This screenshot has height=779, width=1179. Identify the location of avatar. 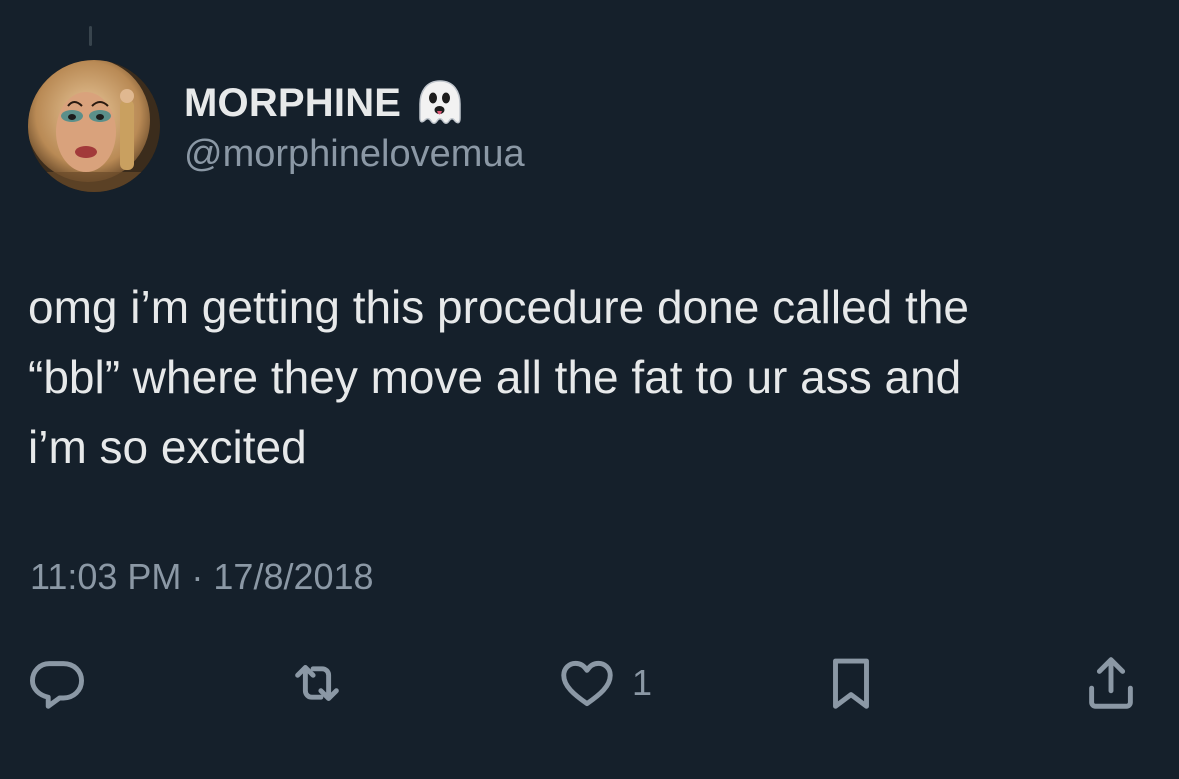
(94, 126).